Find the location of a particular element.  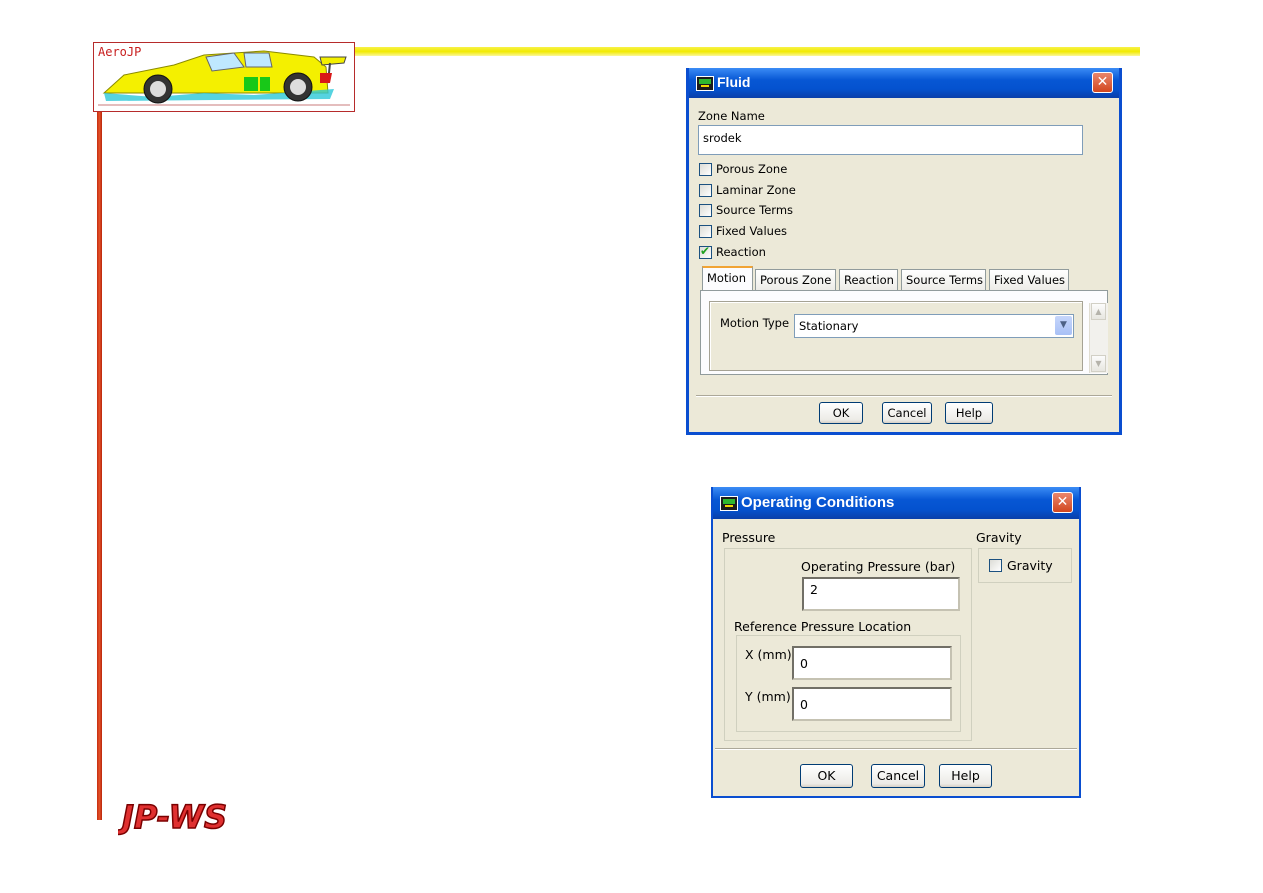

logo-text: AeroJP is located at coordinates (120, 52).